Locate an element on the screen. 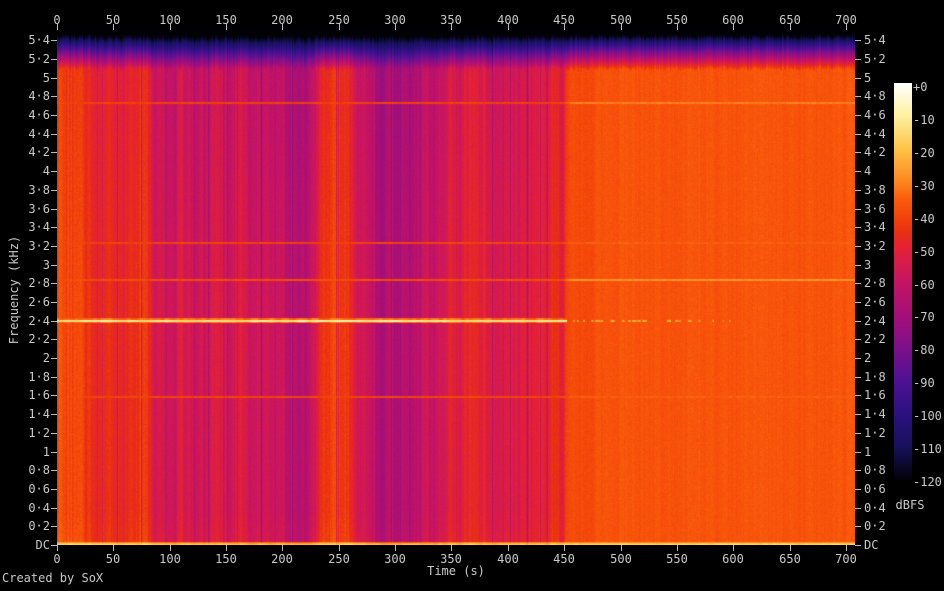 The height and width of the screenshot is (591, 944). time-tick-label-top: 500 is located at coordinates (621, 20).